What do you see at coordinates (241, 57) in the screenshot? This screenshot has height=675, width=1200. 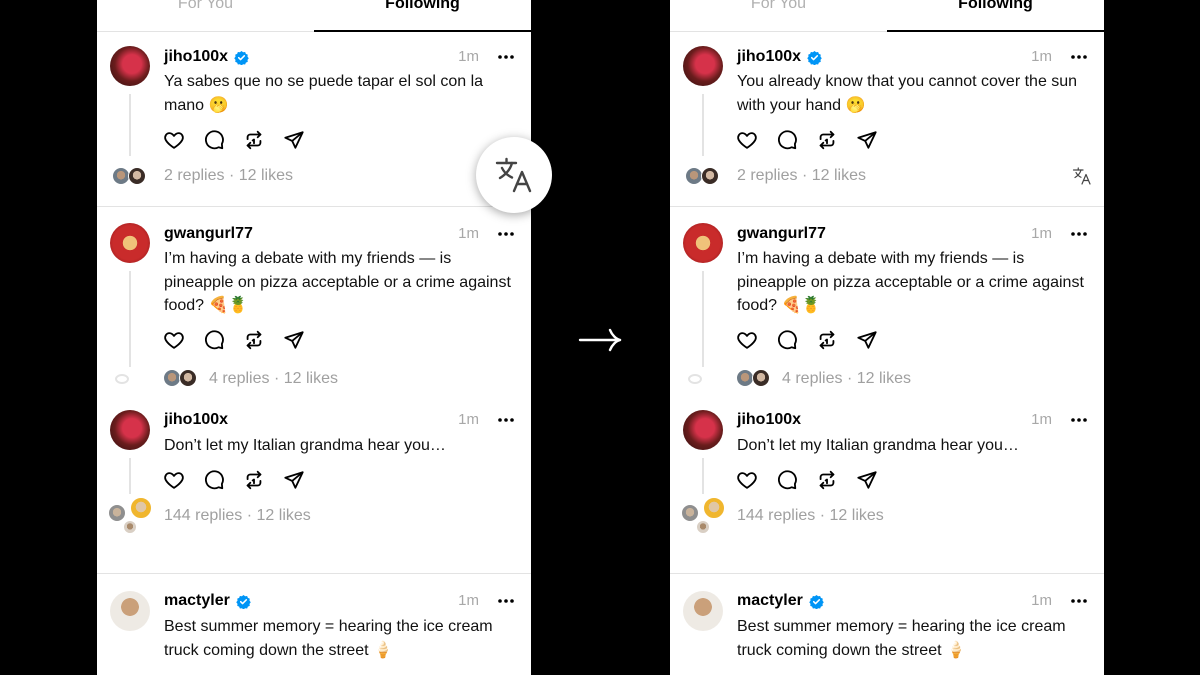 I see `verified-badge-icon` at bounding box center [241, 57].